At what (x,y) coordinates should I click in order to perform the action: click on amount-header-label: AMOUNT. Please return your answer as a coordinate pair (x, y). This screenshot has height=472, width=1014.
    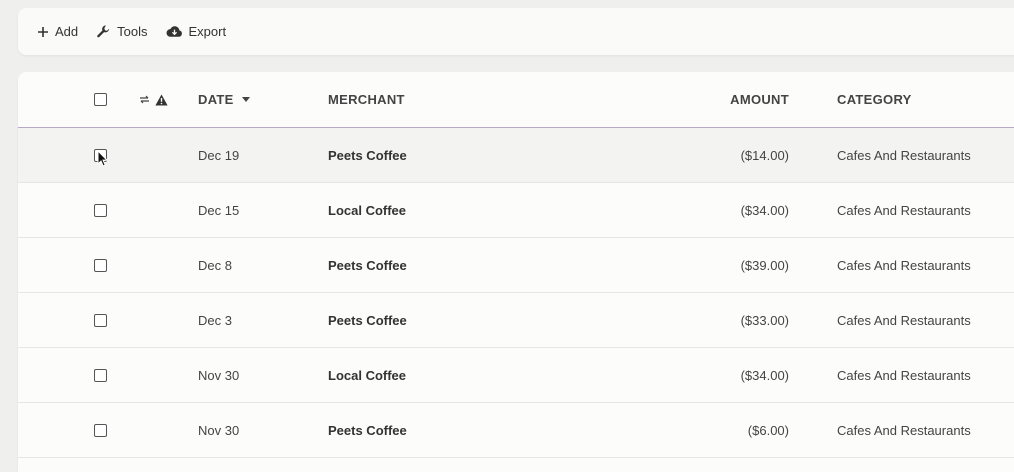
    Looking at the image, I should click on (759, 99).